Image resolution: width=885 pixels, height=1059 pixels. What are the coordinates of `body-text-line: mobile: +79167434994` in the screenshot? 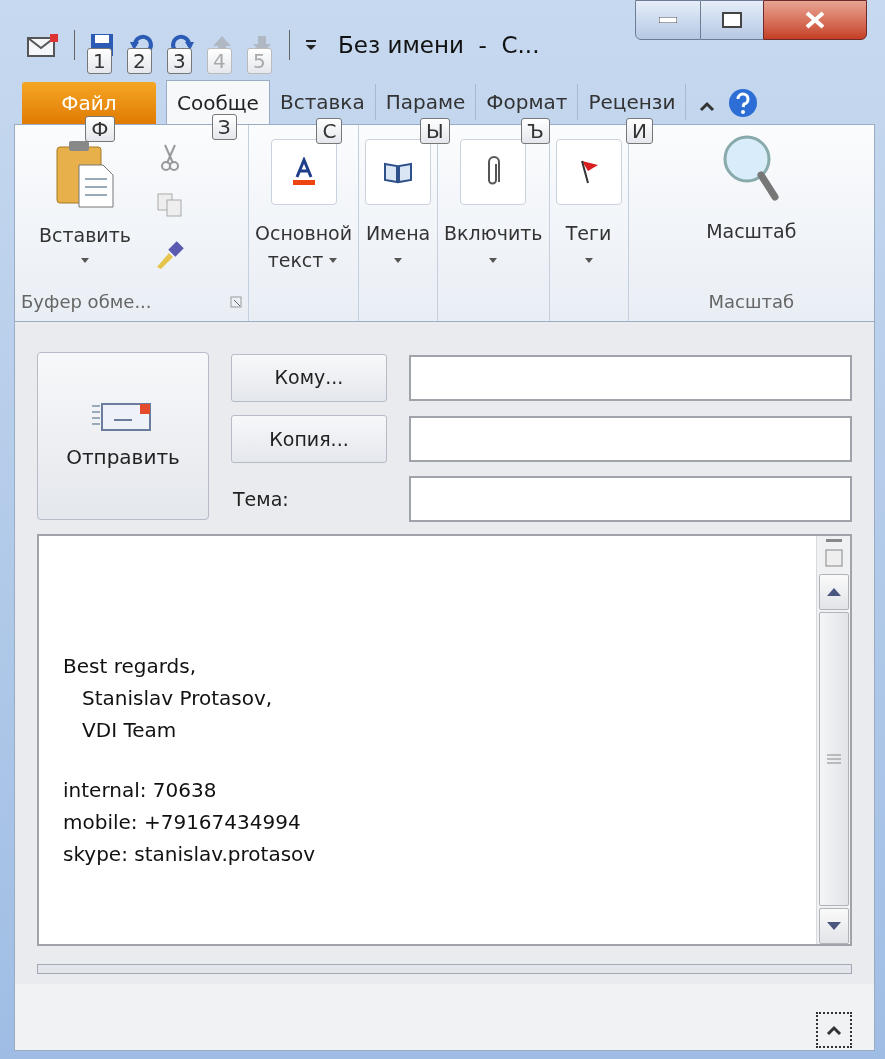 It's located at (182, 822).